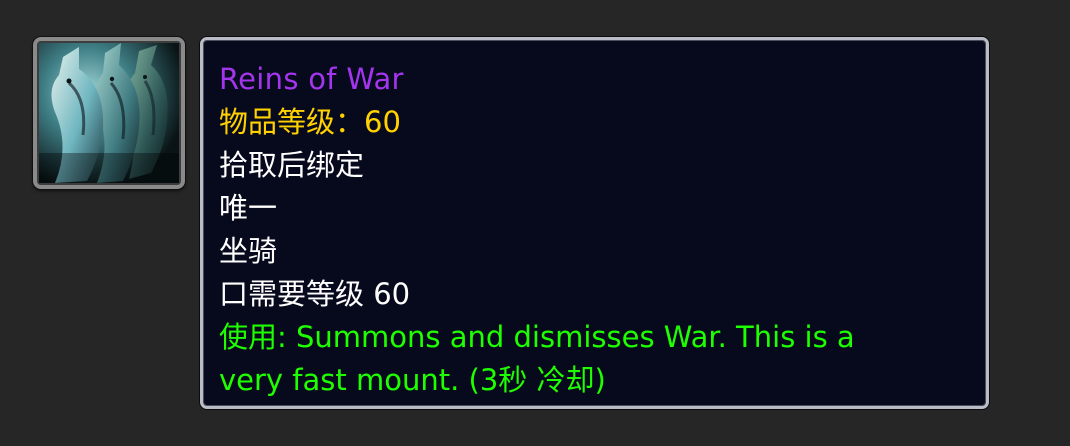 The width and height of the screenshot is (1070, 446). I want to click on item-type: 坐骑, so click(248, 251).